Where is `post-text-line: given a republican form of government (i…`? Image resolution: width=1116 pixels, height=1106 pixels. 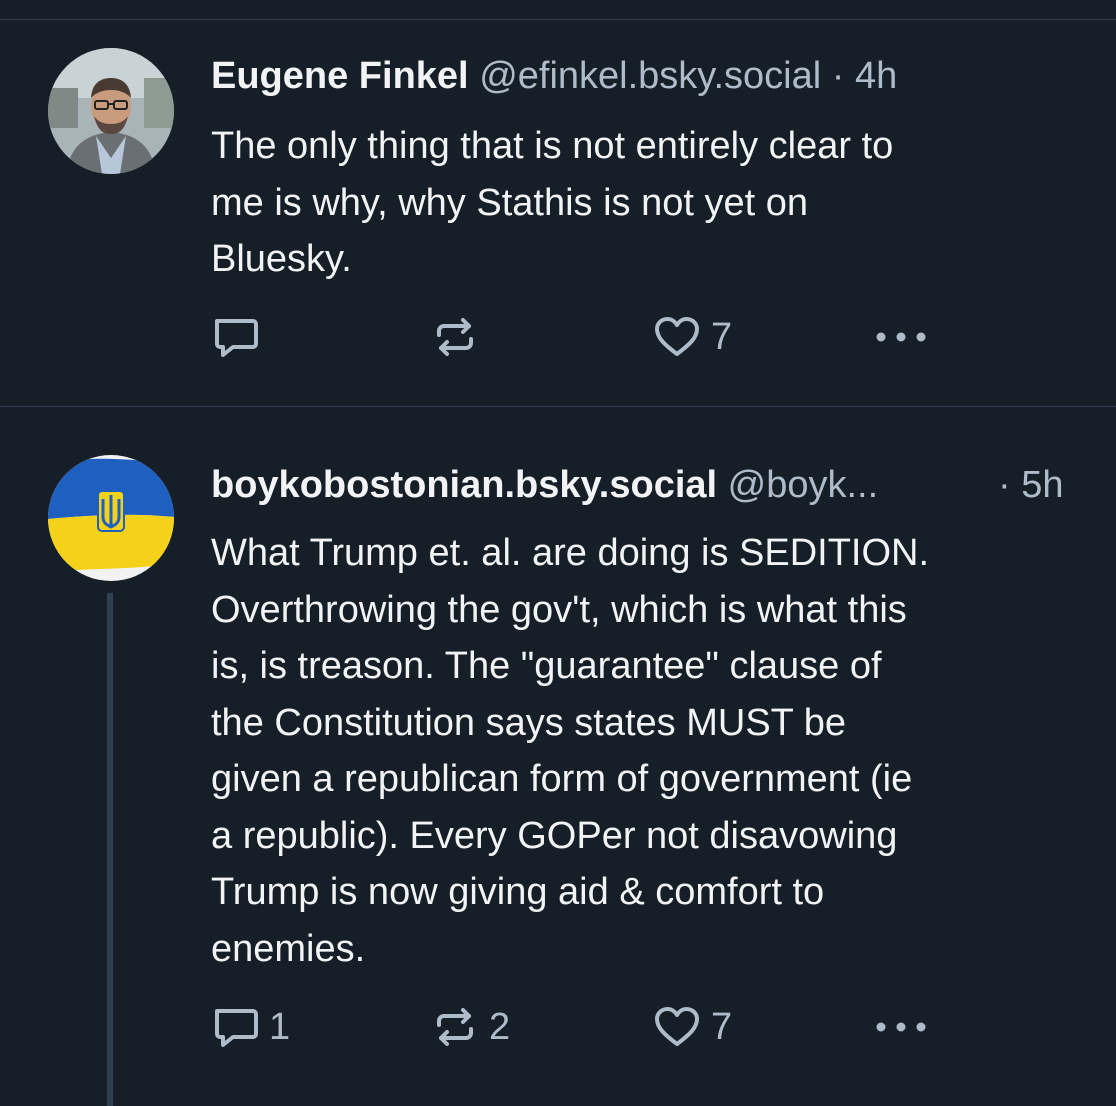
post-text-line: given a republican form of government (i… is located at coordinates (562, 779).